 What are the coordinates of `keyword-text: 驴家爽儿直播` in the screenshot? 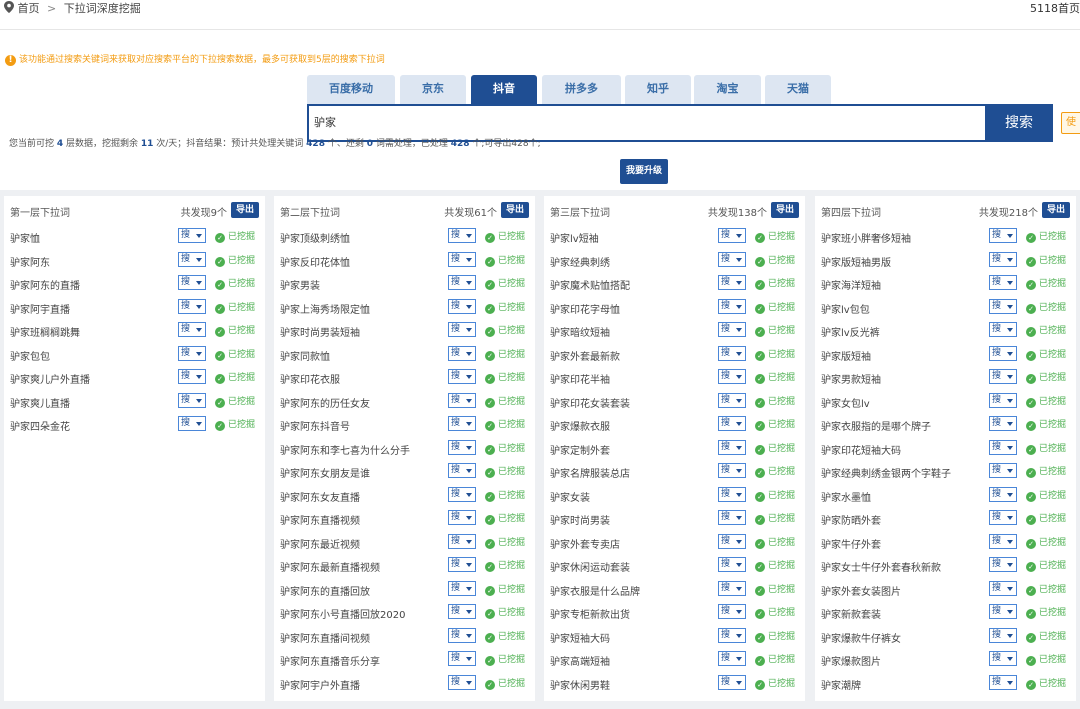 It's located at (40, 402).